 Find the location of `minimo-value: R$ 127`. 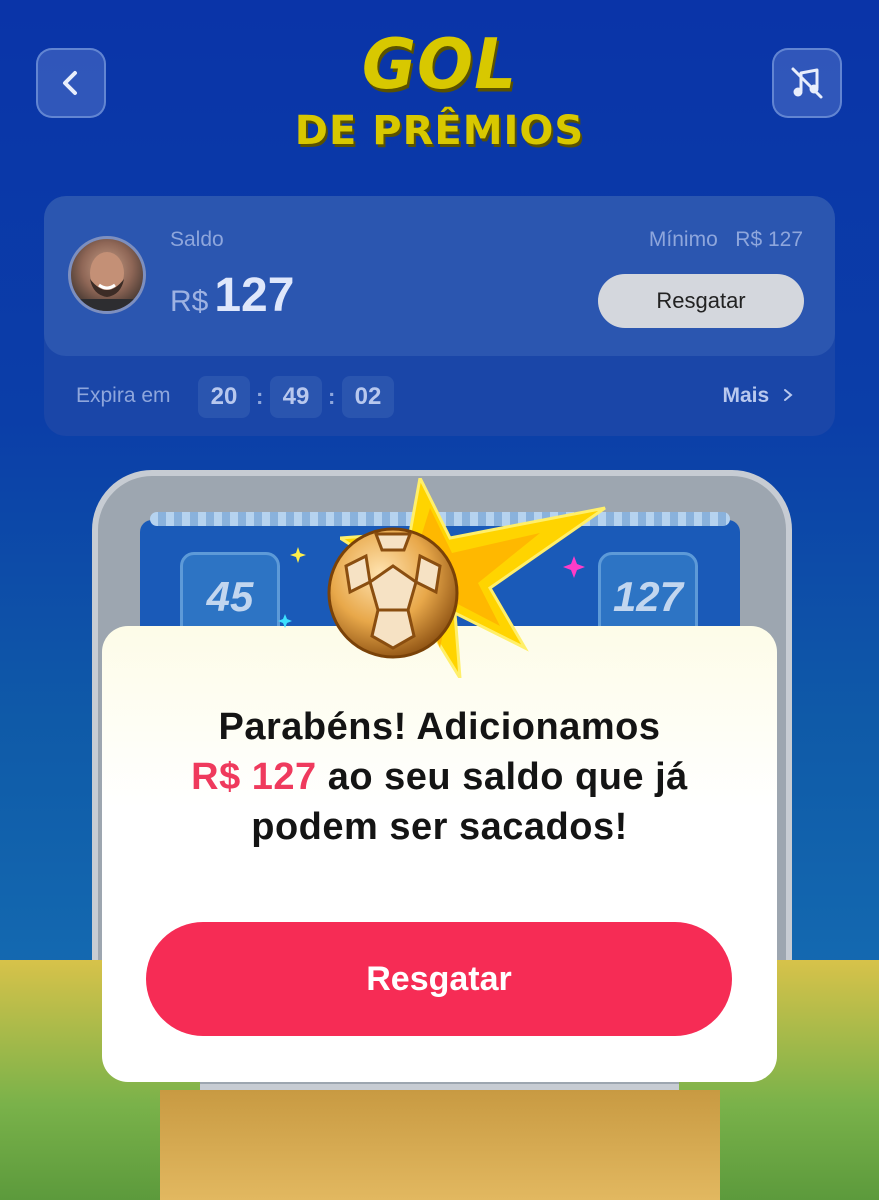

minimo-value: R$ 127 is located at coordinates (769, 239).